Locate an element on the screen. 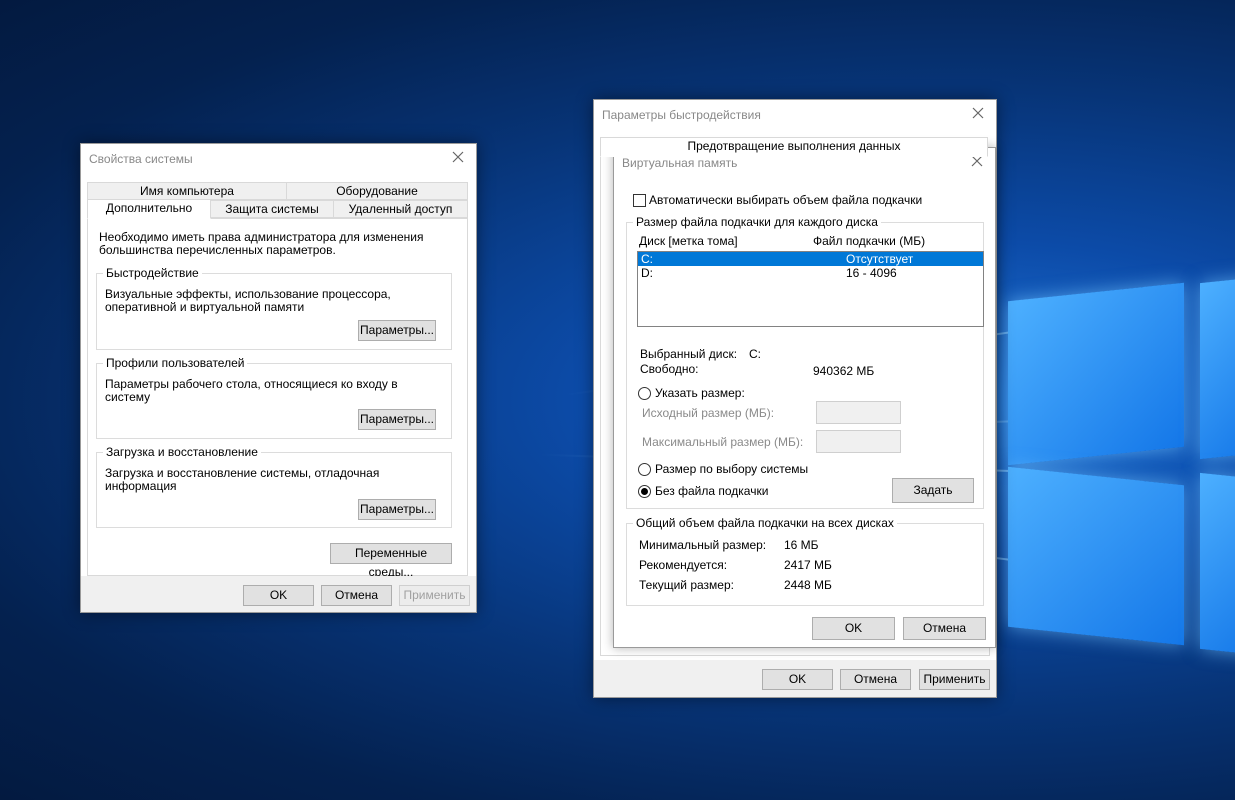 This screenshot has height=800, width=1235. max-size-label: Максимальный размер (МБ): is located at coordinates (723, 442).